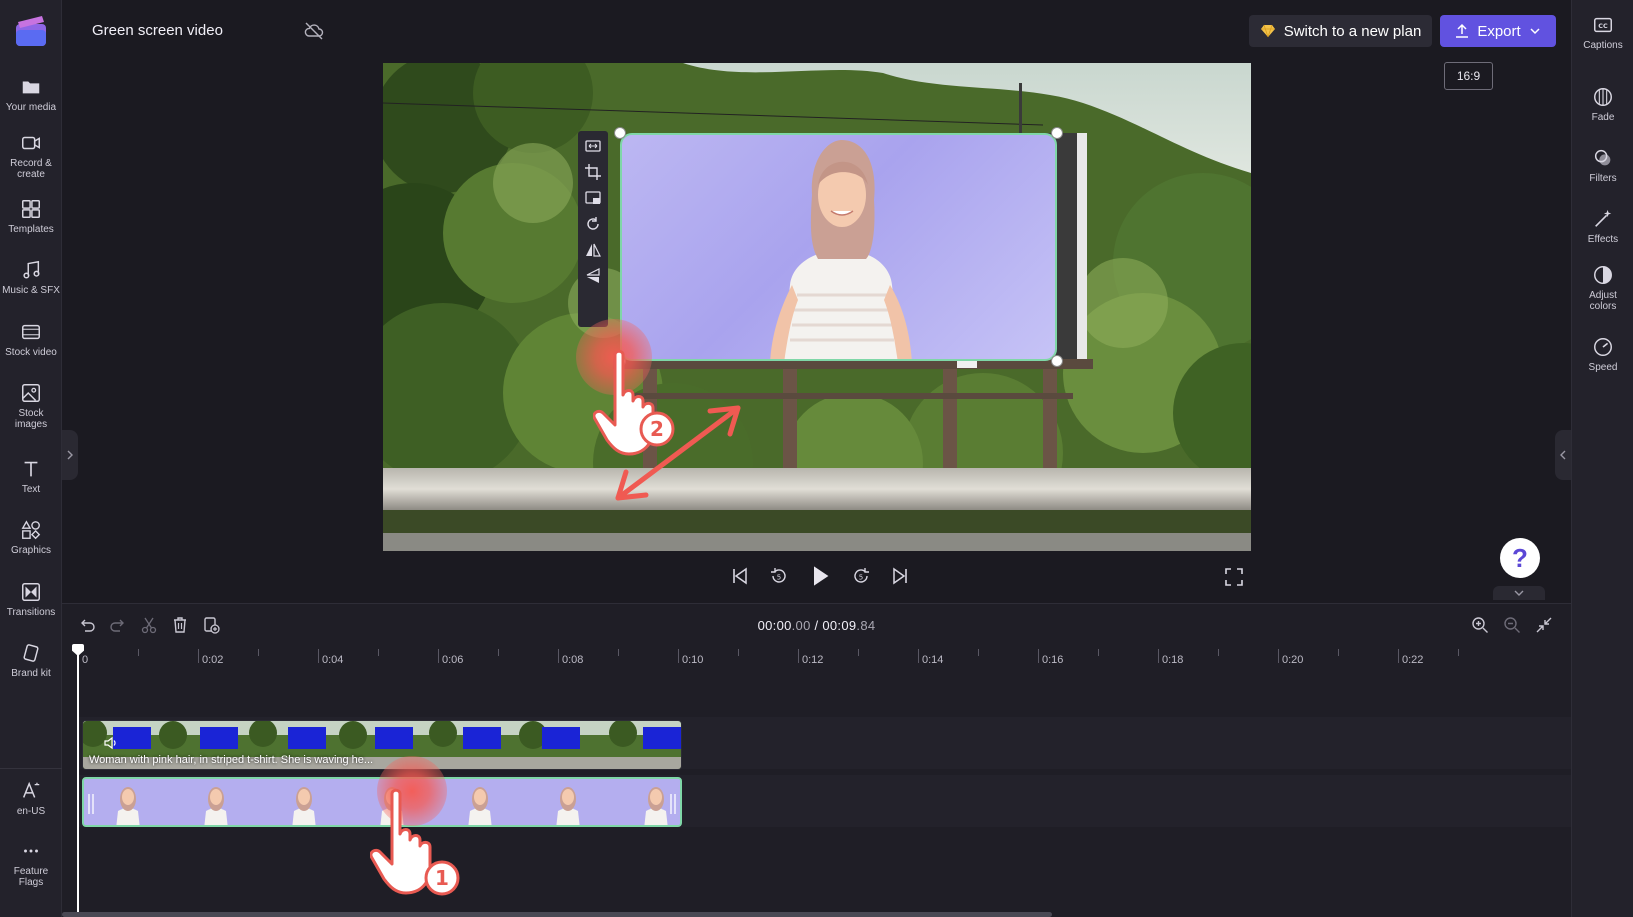 The height and width of the screenshot is (917, 1633). I want to click on sidebar-item-label: Transitions, so click(31, 612).